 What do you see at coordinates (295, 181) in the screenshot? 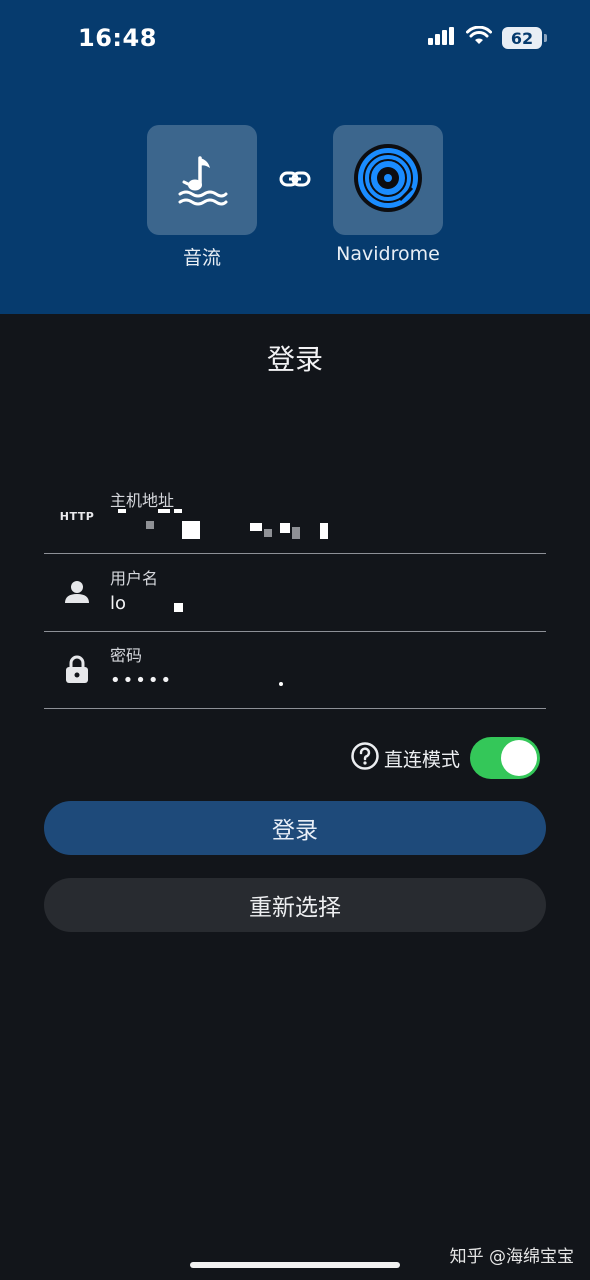
I see `link-icon` at bounding box center [295, 181].